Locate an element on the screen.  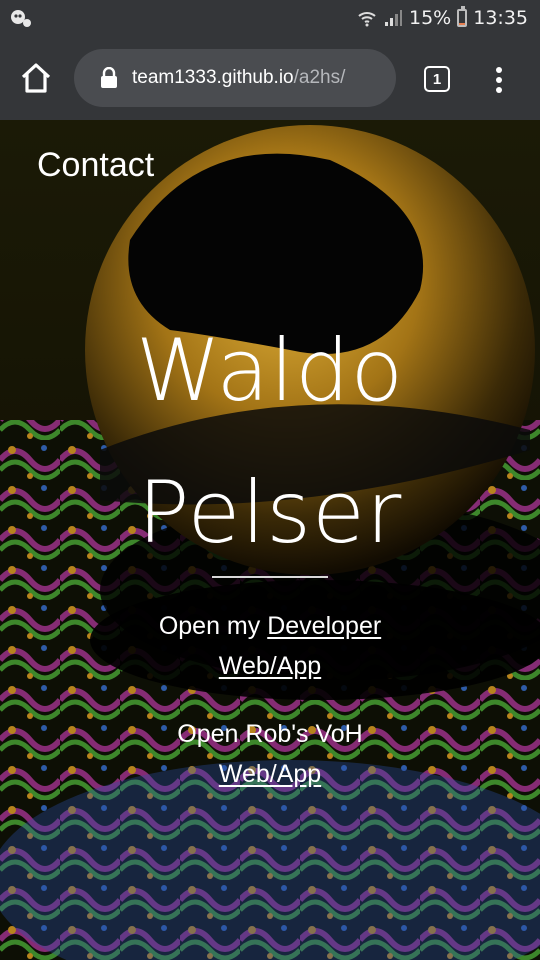
developer-webapp-link: Web/App is located at coordinates (270, 666).